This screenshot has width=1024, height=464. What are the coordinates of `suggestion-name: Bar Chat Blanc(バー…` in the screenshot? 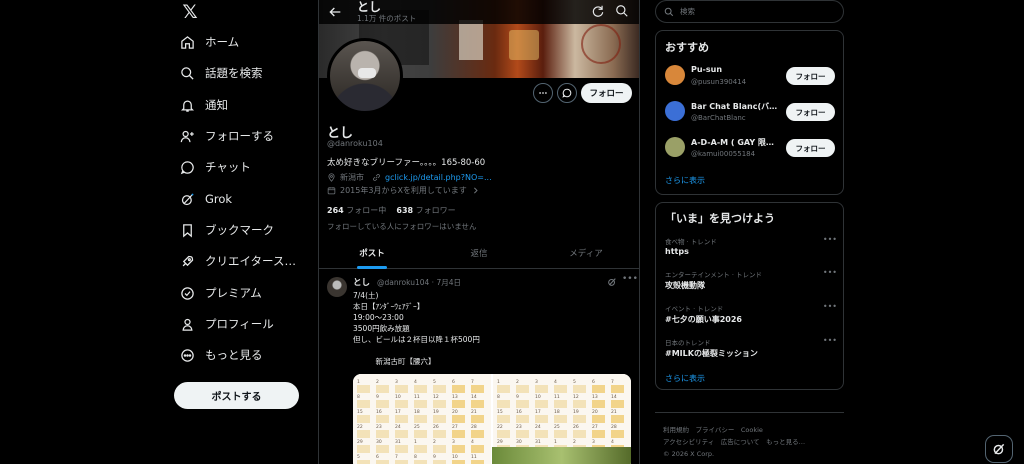 It's located at (735, 106).